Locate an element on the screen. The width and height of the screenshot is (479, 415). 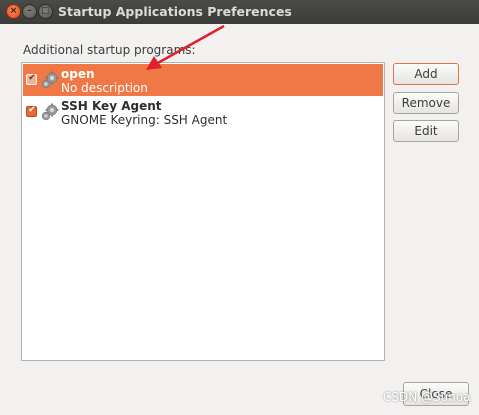
title-bar: × – □ Startup Applications Preferences is located at coordinates (239, 12).